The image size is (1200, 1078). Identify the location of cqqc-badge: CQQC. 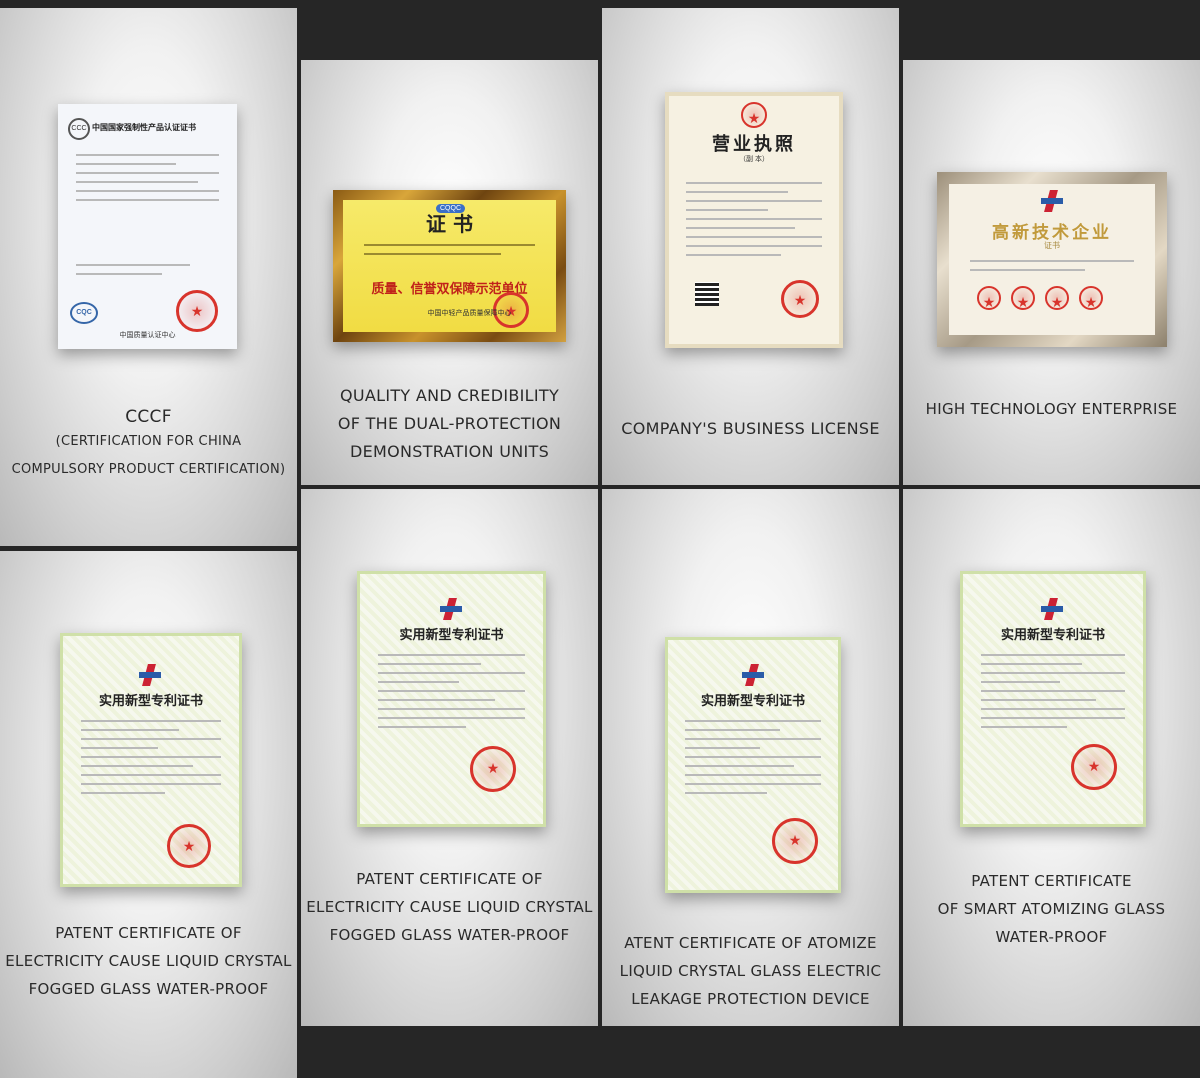
(450, 208).